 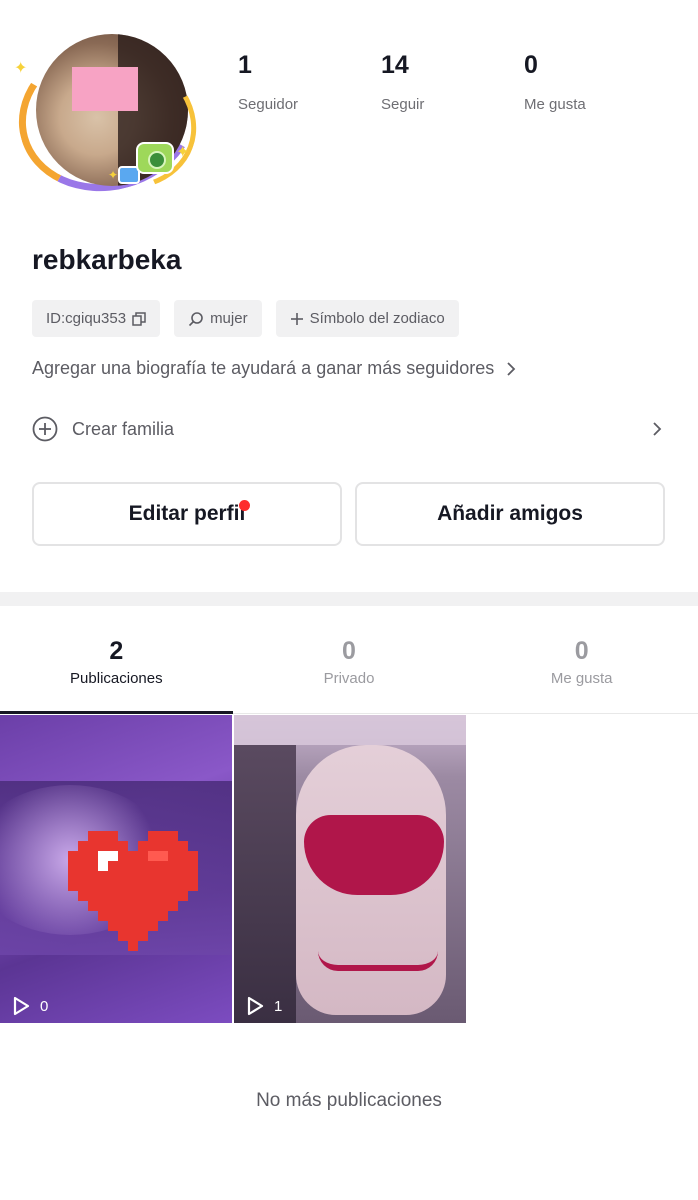 I want to click on profile-stats: 1 Seguidor 14 Seguir 0 Me gusta, so click(x=452, y=81).